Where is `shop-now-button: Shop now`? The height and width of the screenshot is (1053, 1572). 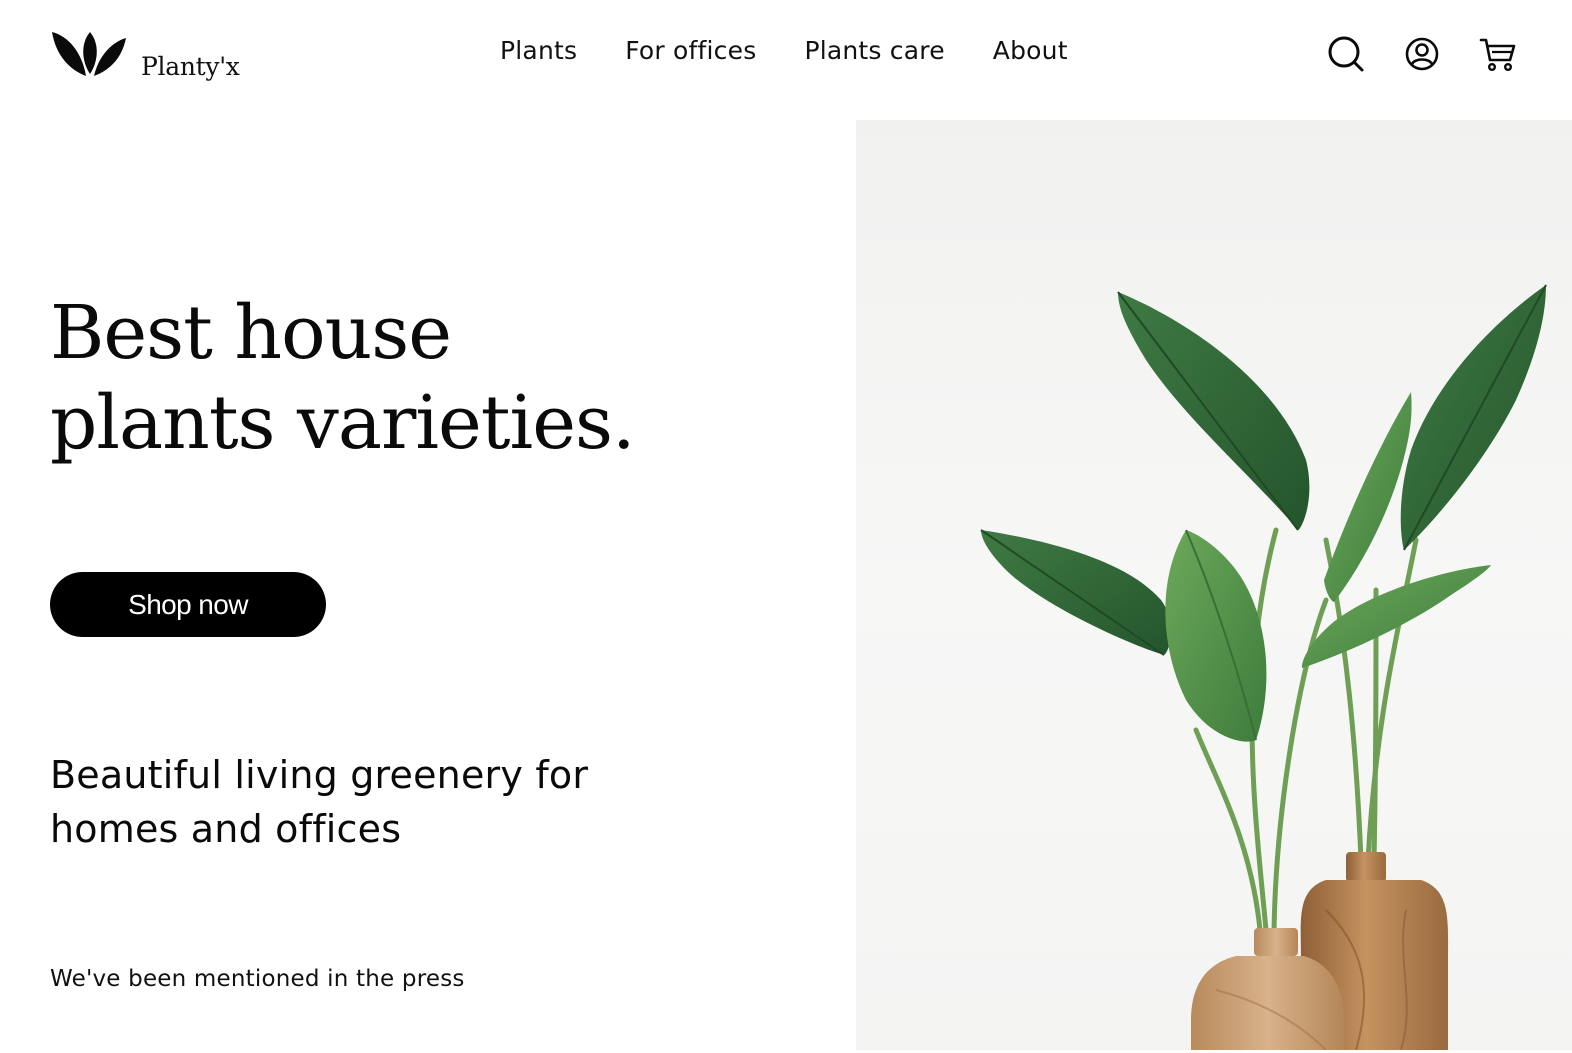 shop-now-button: Shop now is located at coordinates (188, 604).